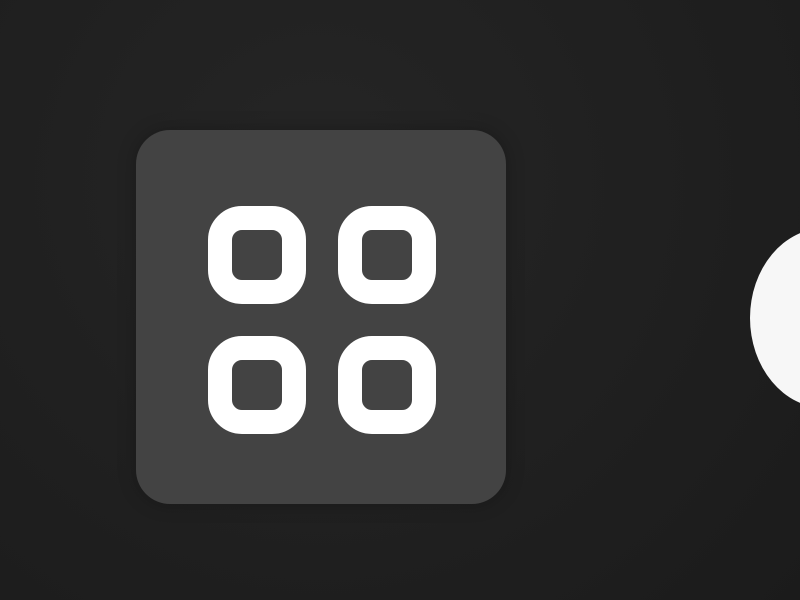 The height and width of the screenshot is (600, 800). What do you see at coordinates (322, 320) in the screenshot?
I see `grid-view-icon` at bounding box center [322, 320].